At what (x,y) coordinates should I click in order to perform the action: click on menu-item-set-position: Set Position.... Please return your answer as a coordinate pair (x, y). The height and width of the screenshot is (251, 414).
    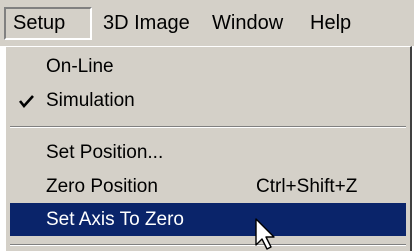
    Looking at the image, I should click on (208, 153).